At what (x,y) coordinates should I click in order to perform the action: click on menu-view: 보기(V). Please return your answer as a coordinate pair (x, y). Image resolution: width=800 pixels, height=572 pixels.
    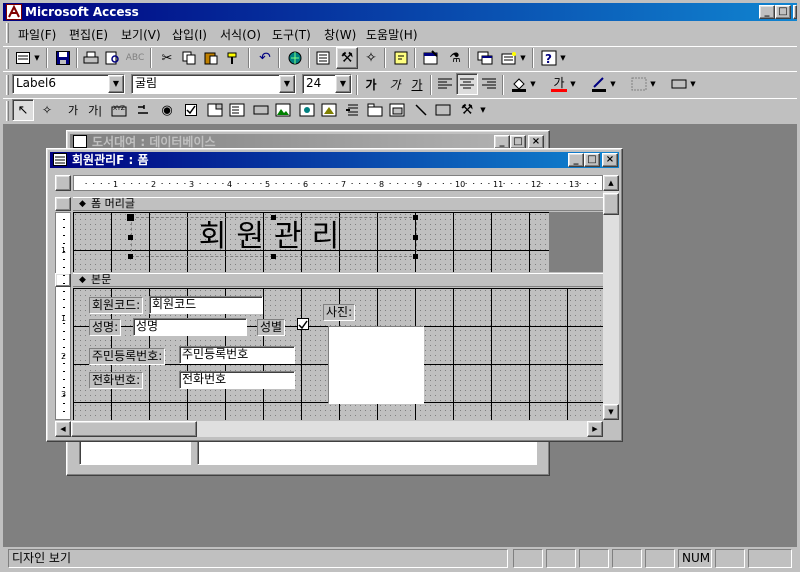
    Looking at the image, I should click on (141, 34).